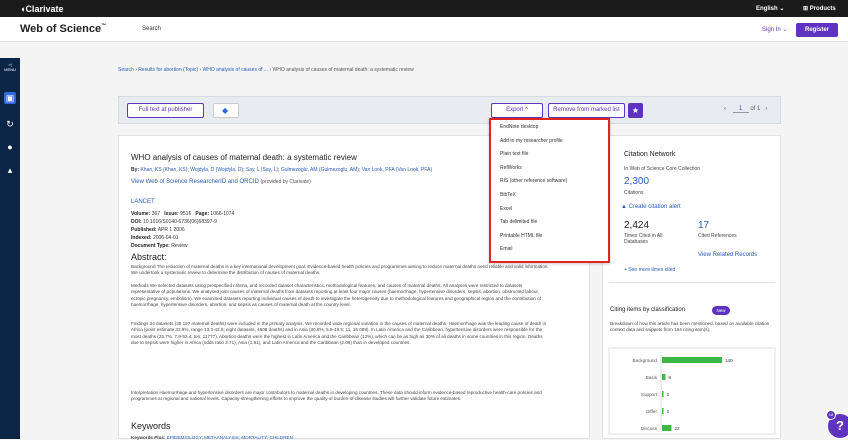  I want to click on product-logo: Web of Science™, so click(63, 29).